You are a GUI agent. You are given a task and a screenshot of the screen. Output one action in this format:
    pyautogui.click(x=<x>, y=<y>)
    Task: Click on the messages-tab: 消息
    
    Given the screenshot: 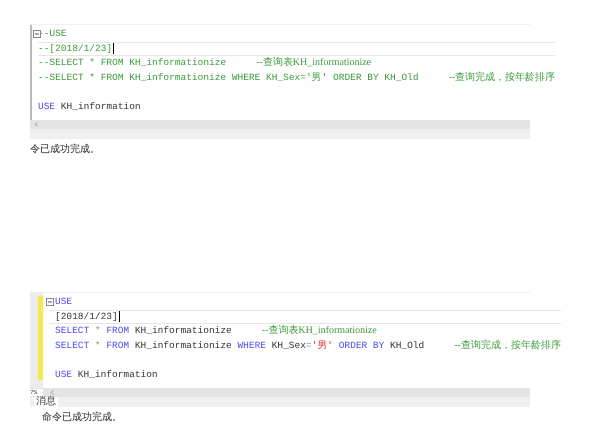 What is the action you would take?
    pyautogui.click(x=46, y=402)
    